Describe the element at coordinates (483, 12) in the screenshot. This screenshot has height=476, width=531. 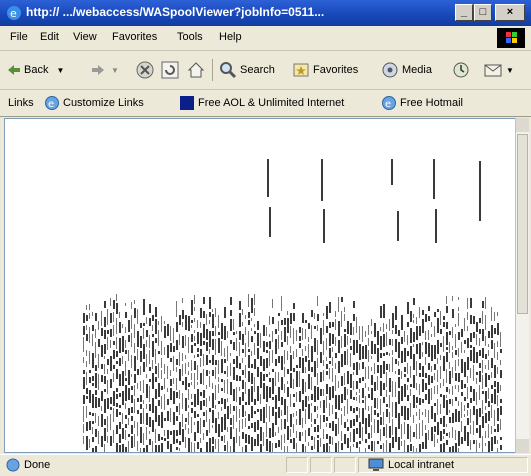
I see `maximize-button: □` at that location.